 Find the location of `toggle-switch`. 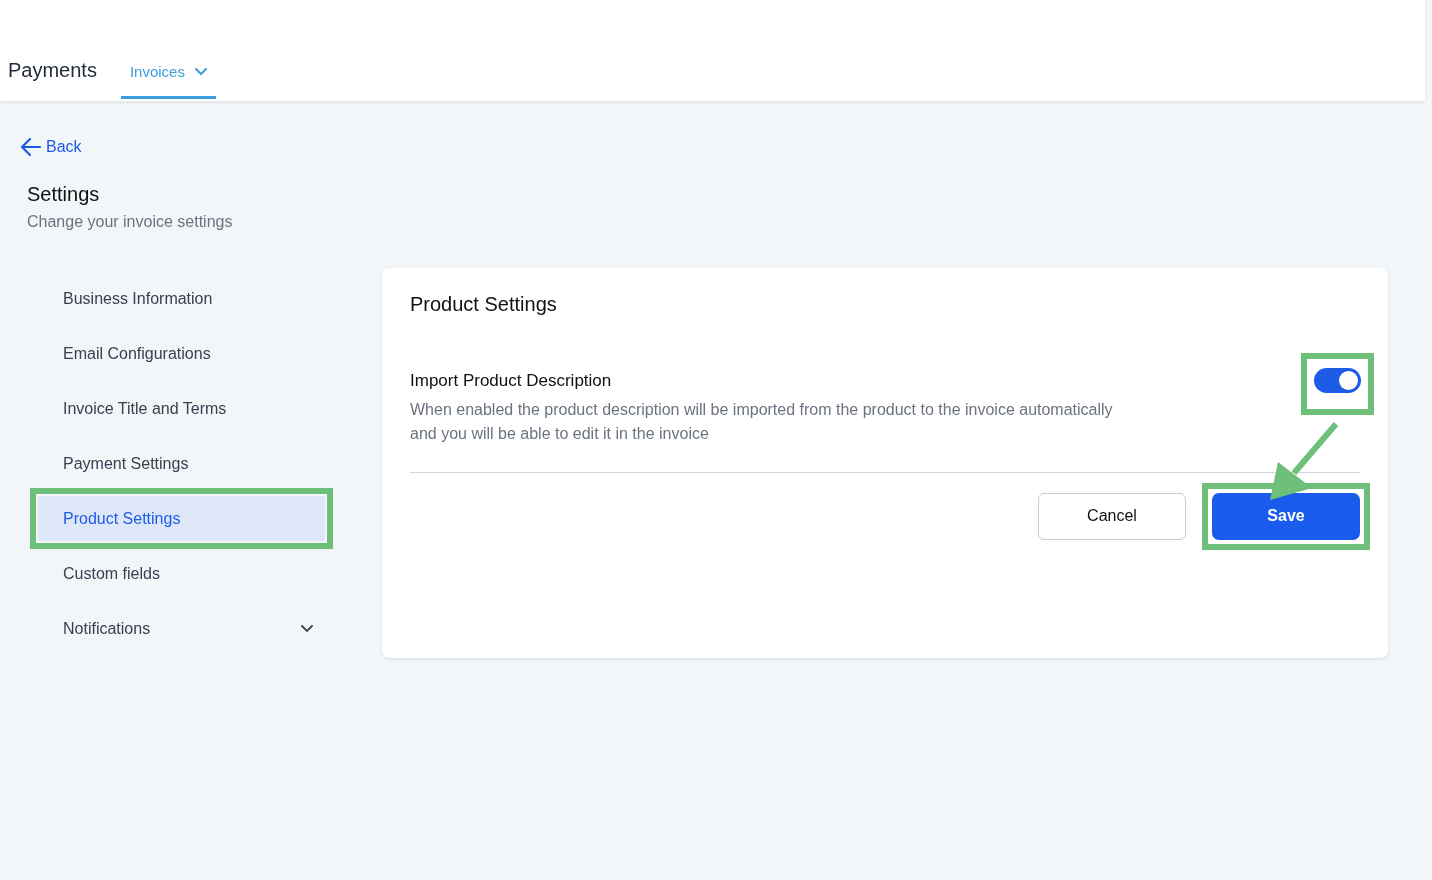

toggle-switch is located at coordinates (1337, 380).